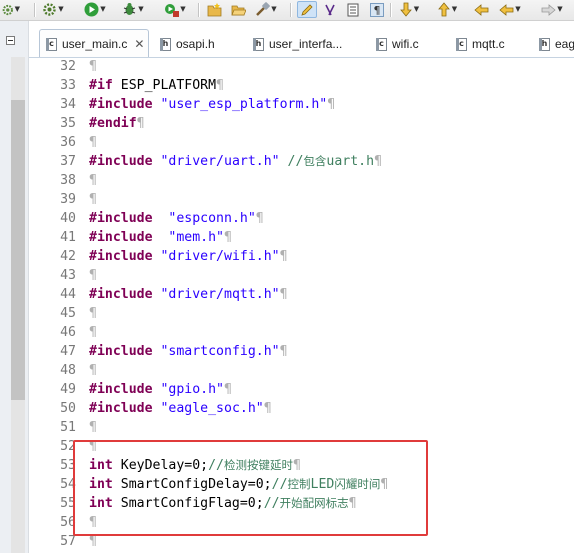 The height and width of the screenshot is (553, 574). What do you see at coordinates (220, 294) in the screenshot?
I see `string-token: "driver/mqtt.h"` at bounding box center [220, 294].